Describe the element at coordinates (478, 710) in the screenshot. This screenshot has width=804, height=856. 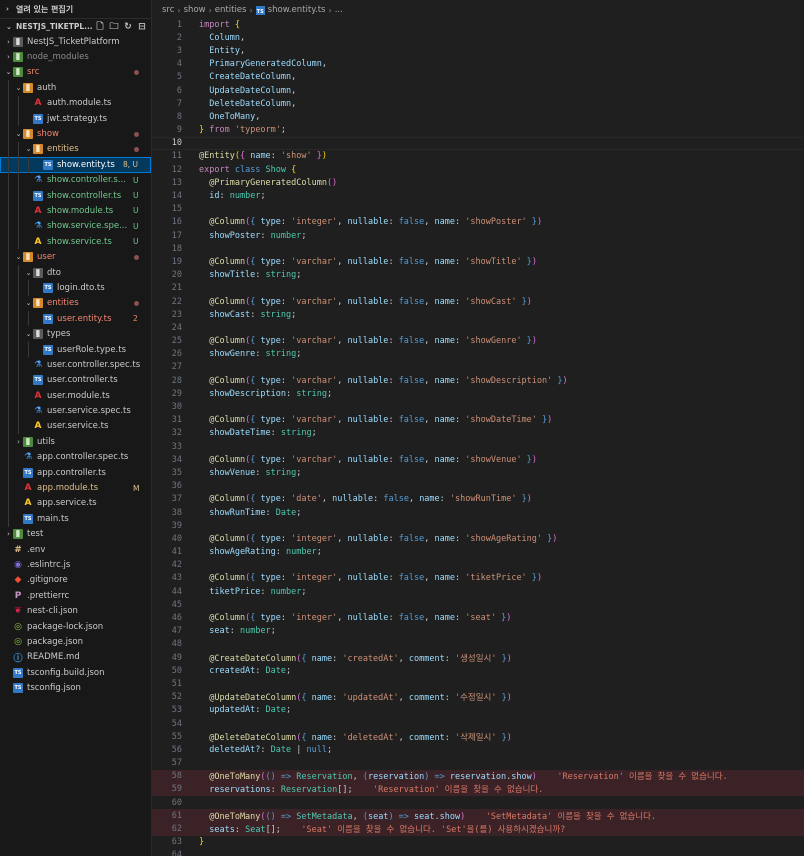
I see `code-line: 53 updatedAt: Date;` at that location.